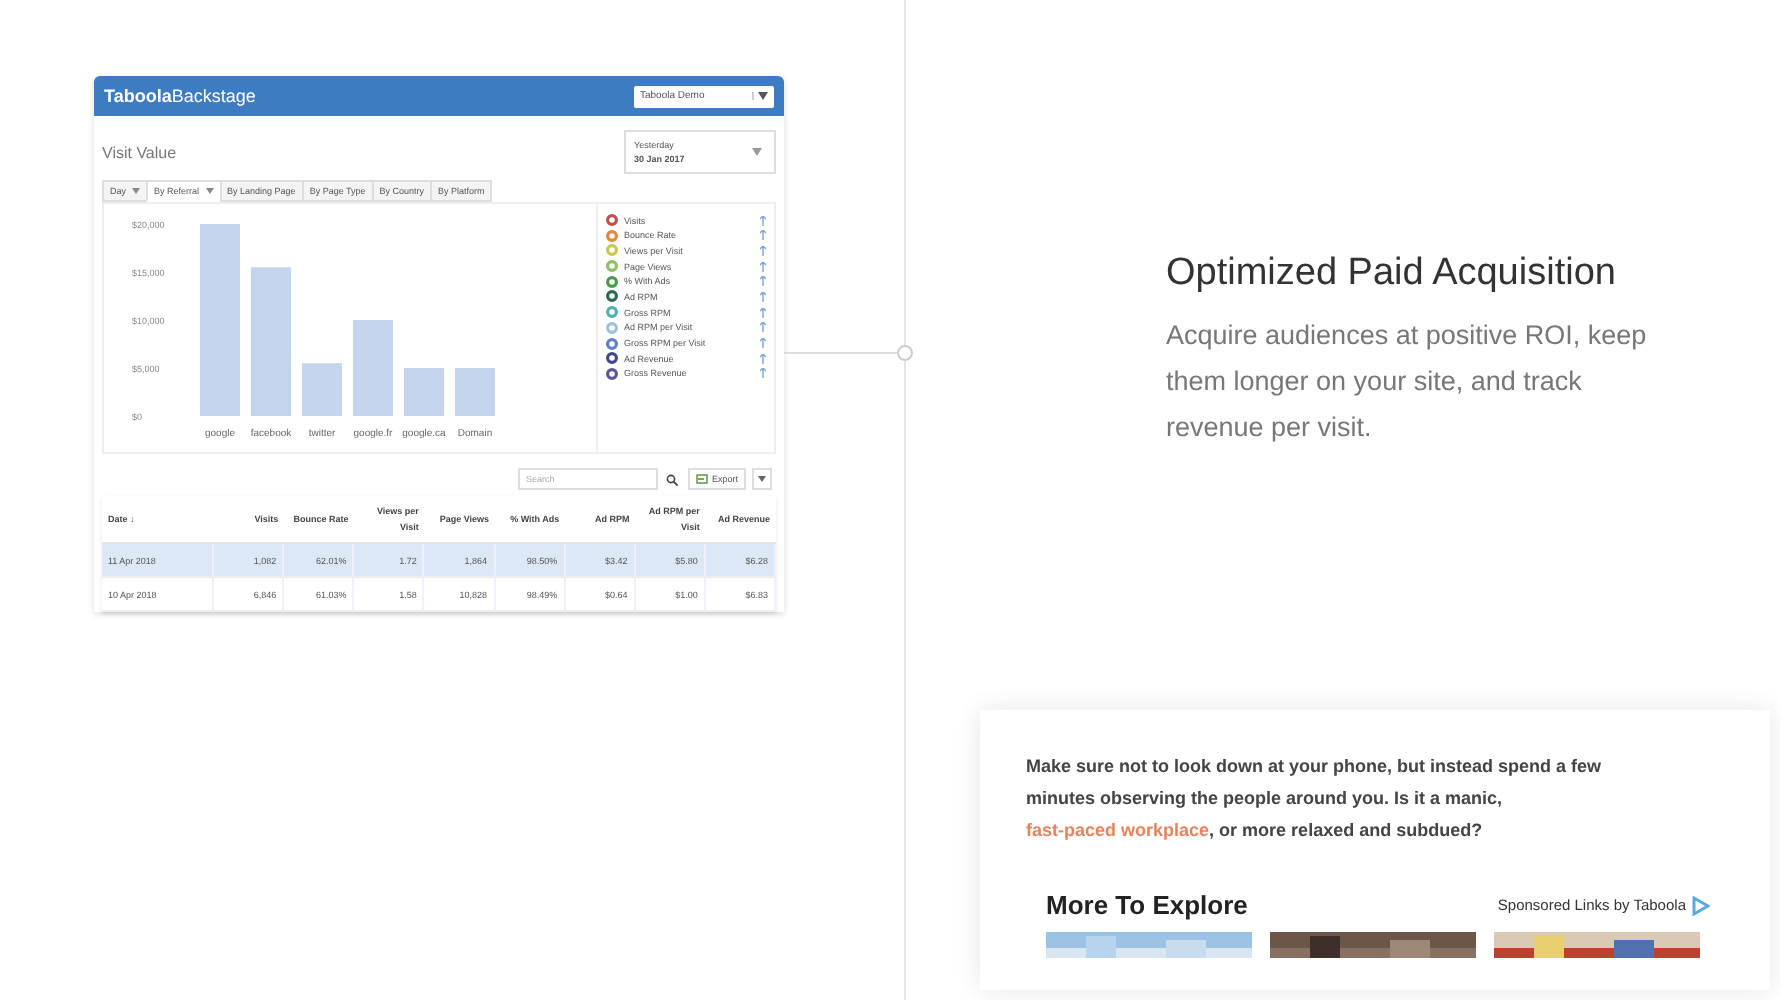  Describe the element at coordinates (139, 152) in the screenshot. I see `page-title: Visit Value` at that location.